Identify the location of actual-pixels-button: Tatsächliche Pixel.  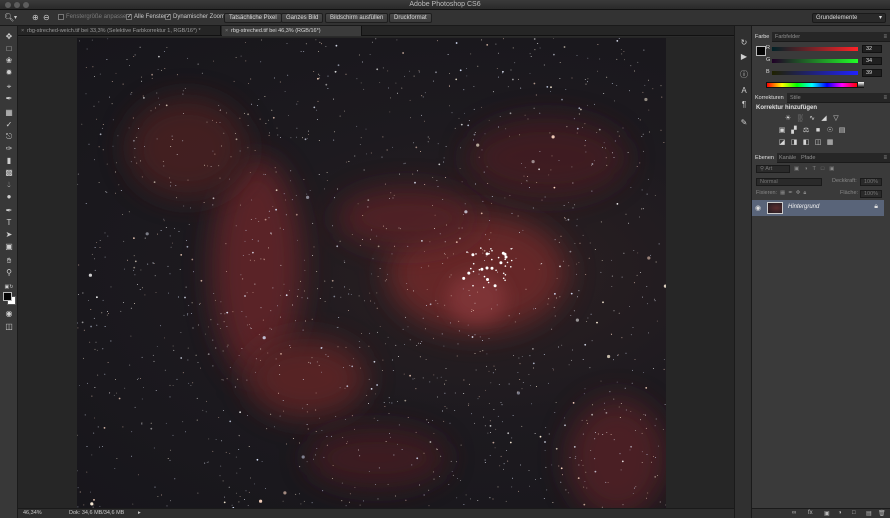
(253, 18).